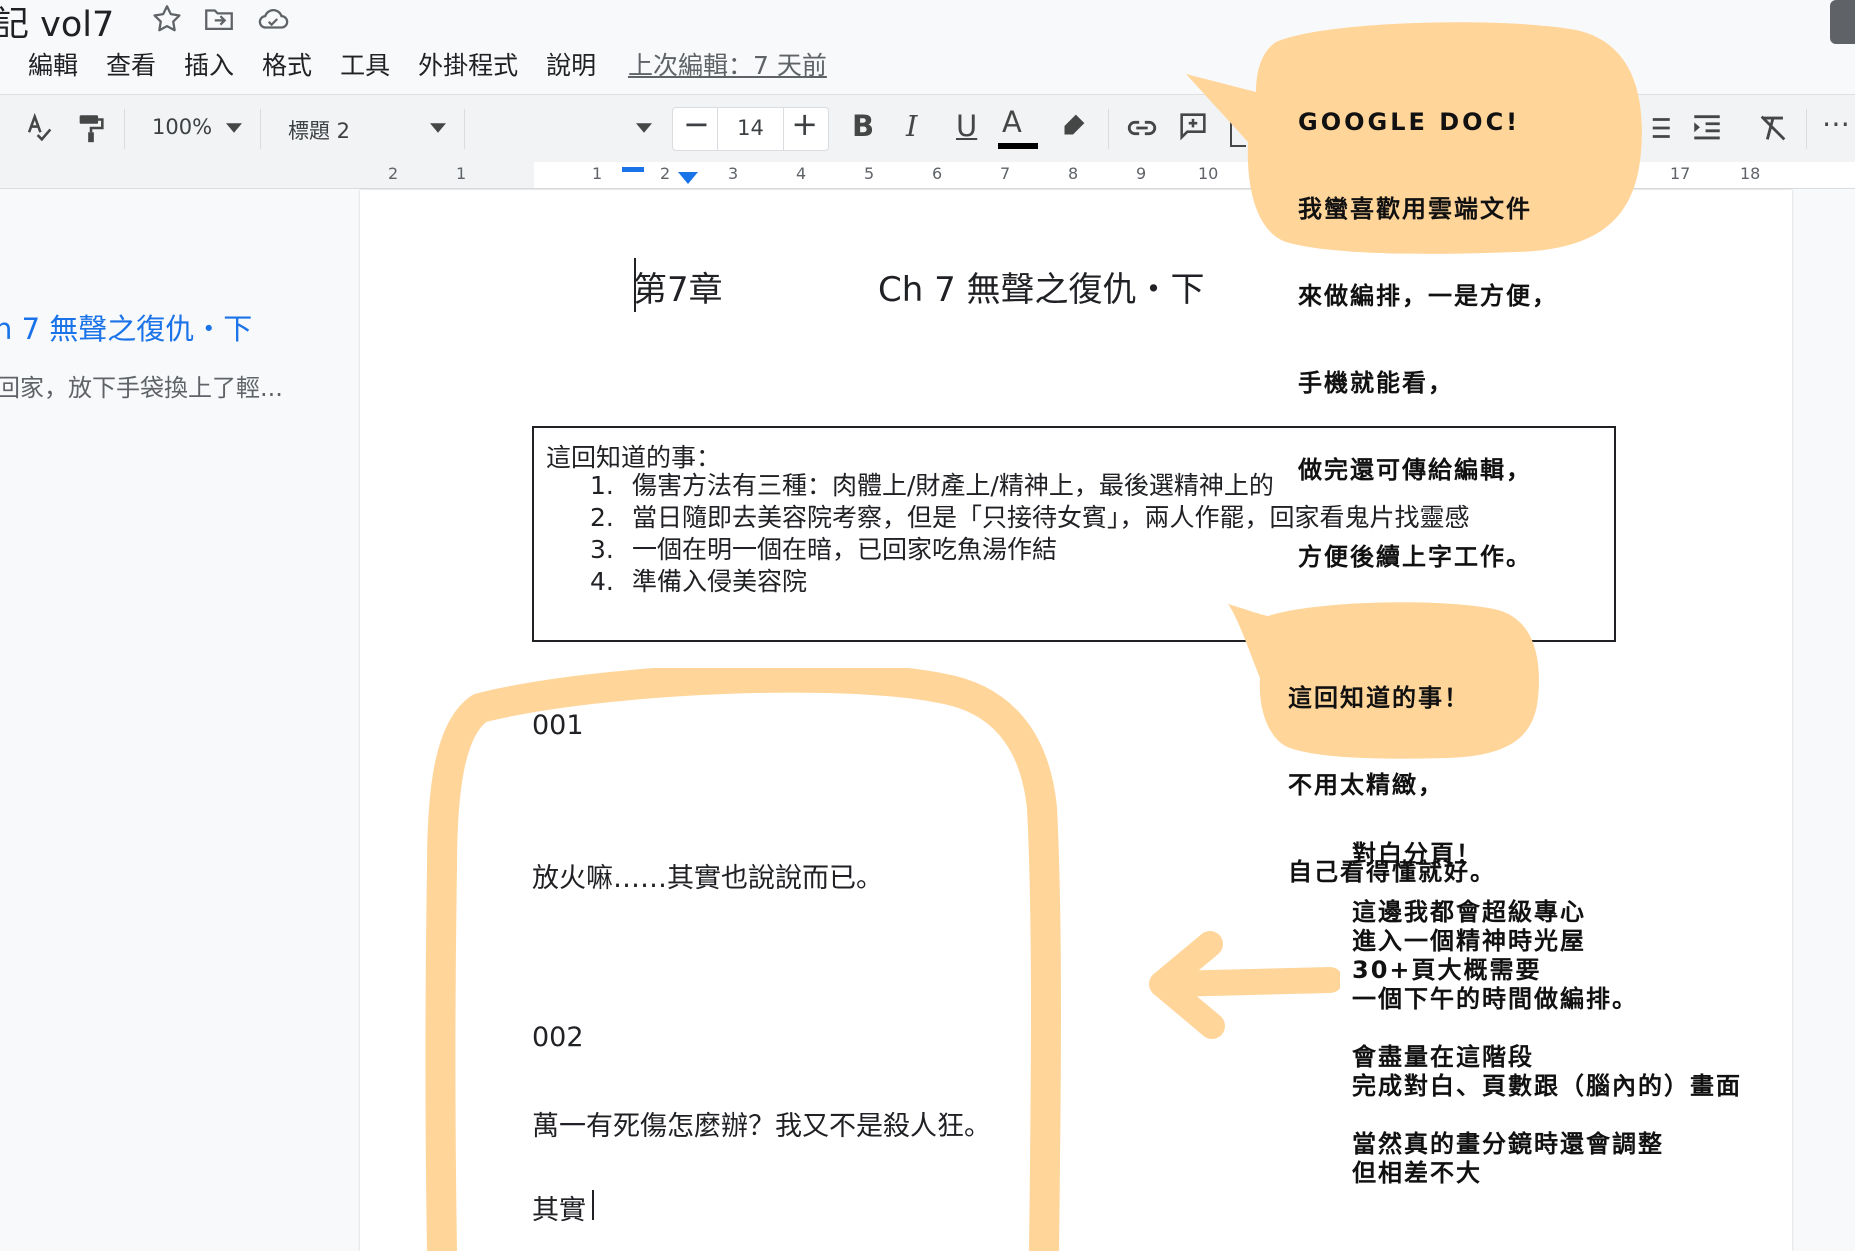 The height and width of the screenshot is (1251, 1855). What do you see at coordinates (966, 126) in the screenshot?
I see `underline-button: U` at bounding box center [966, 126].